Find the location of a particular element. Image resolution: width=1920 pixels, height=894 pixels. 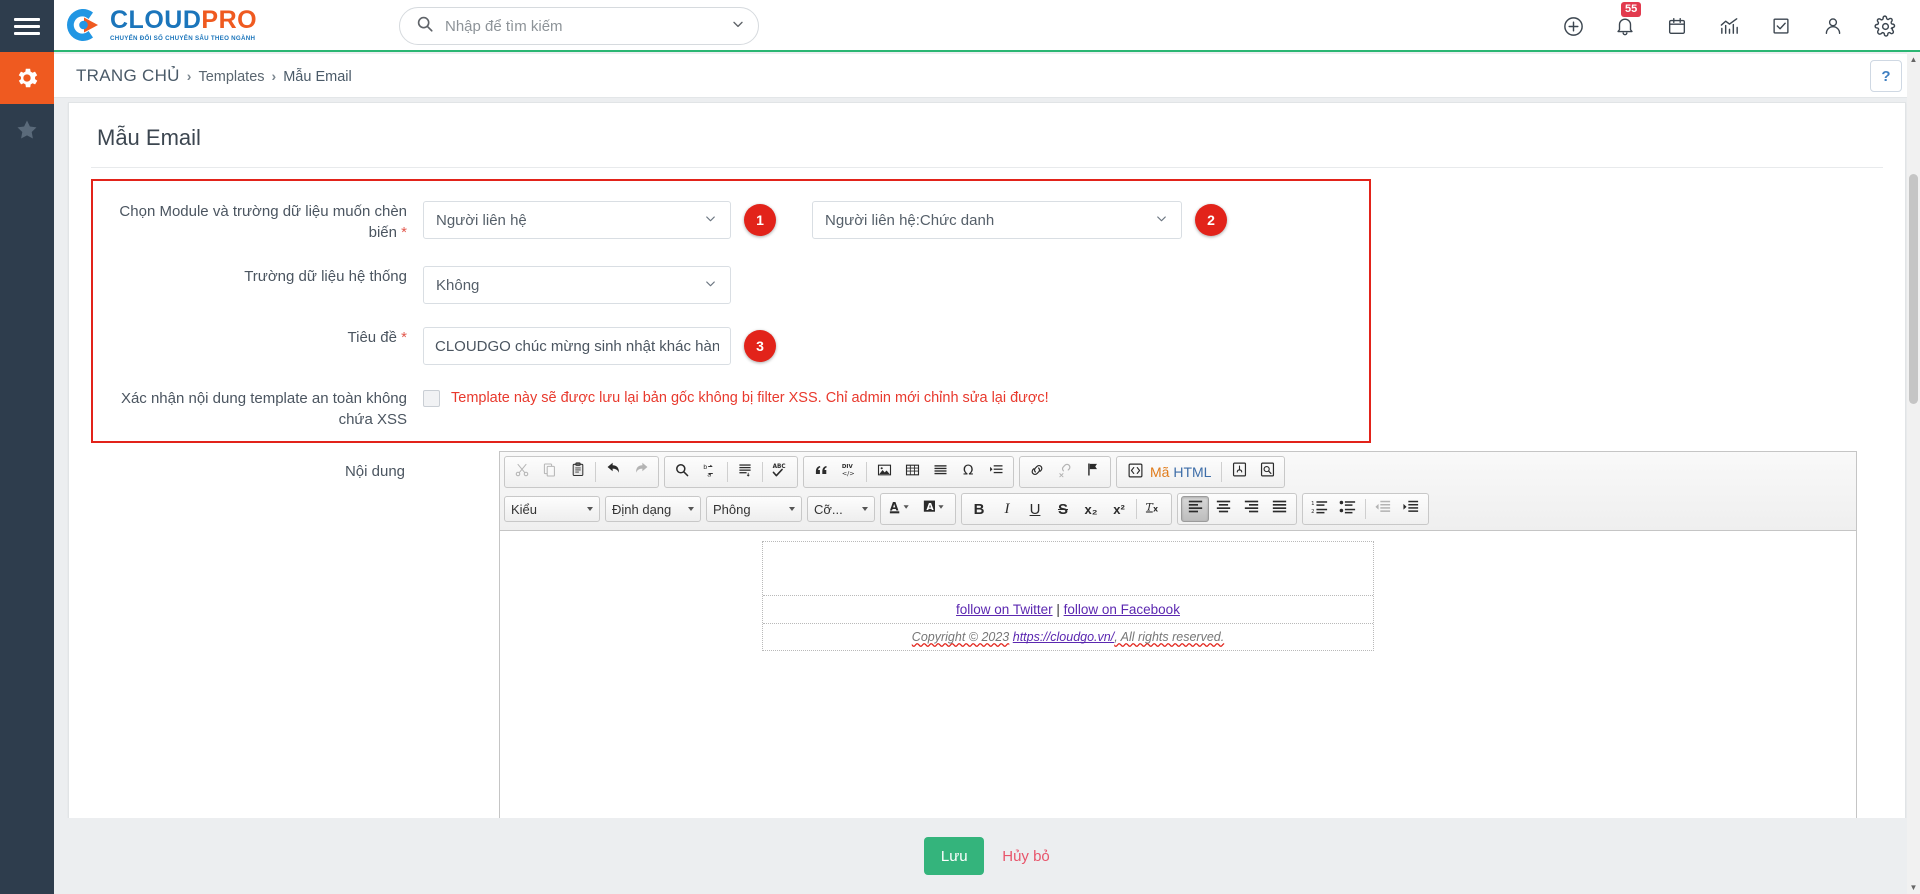

format-combo-label: Định dạng is located at coordinates (642, 509).